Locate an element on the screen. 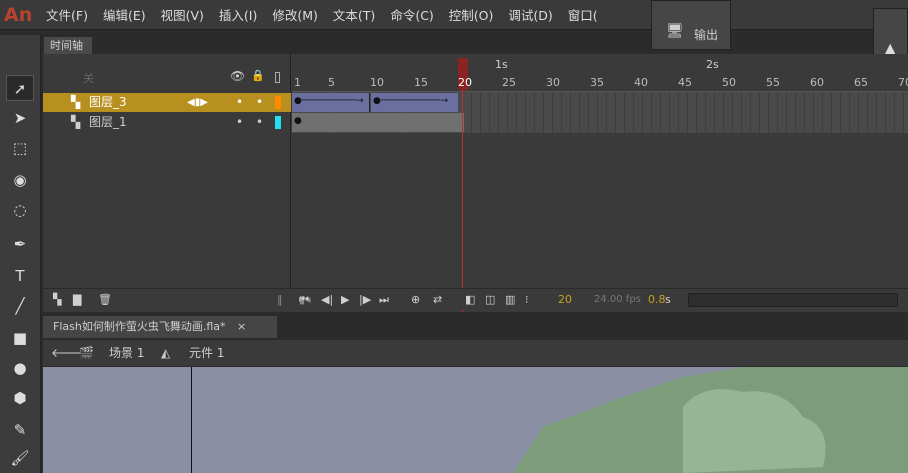 The image size is (908, 473). layers-header-label: 关 is located at coordinates (88, 78).